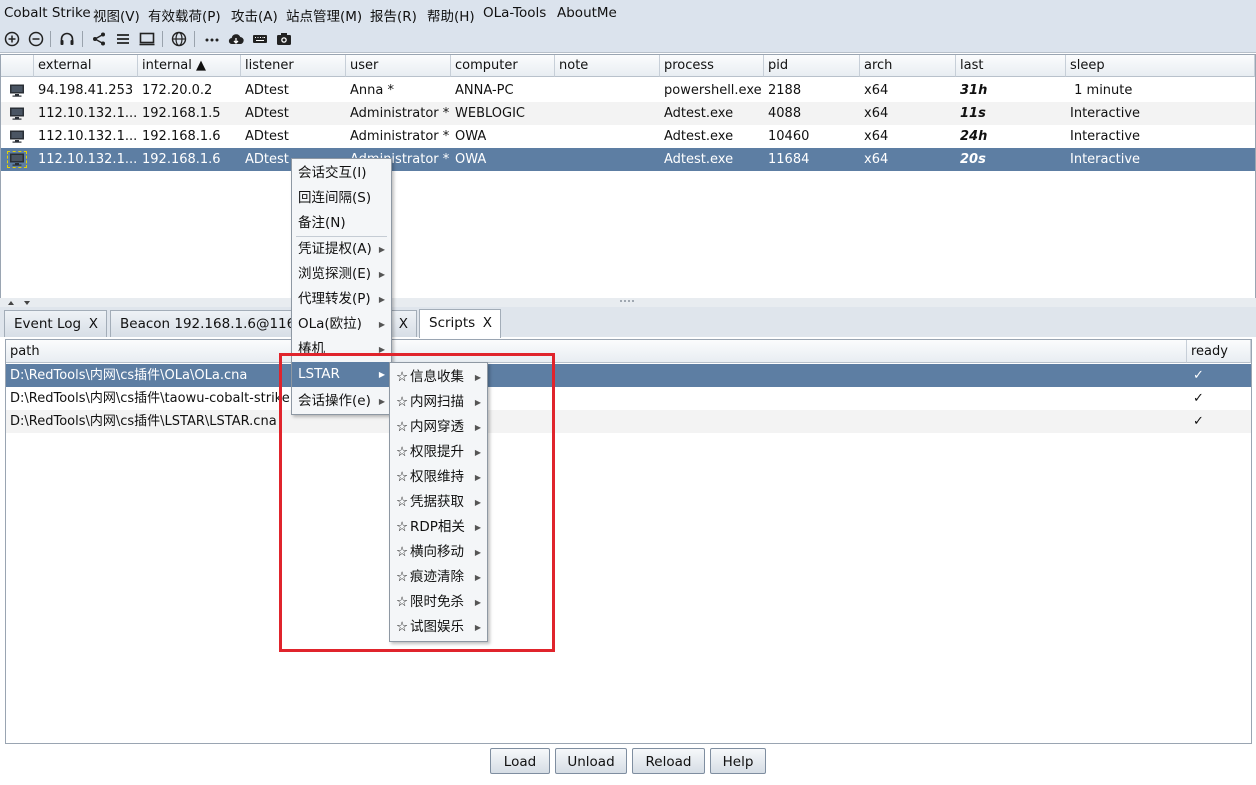 The image size is (1256, 785). I want to click on cell-sleep: Interactive, so click(1105, 136).